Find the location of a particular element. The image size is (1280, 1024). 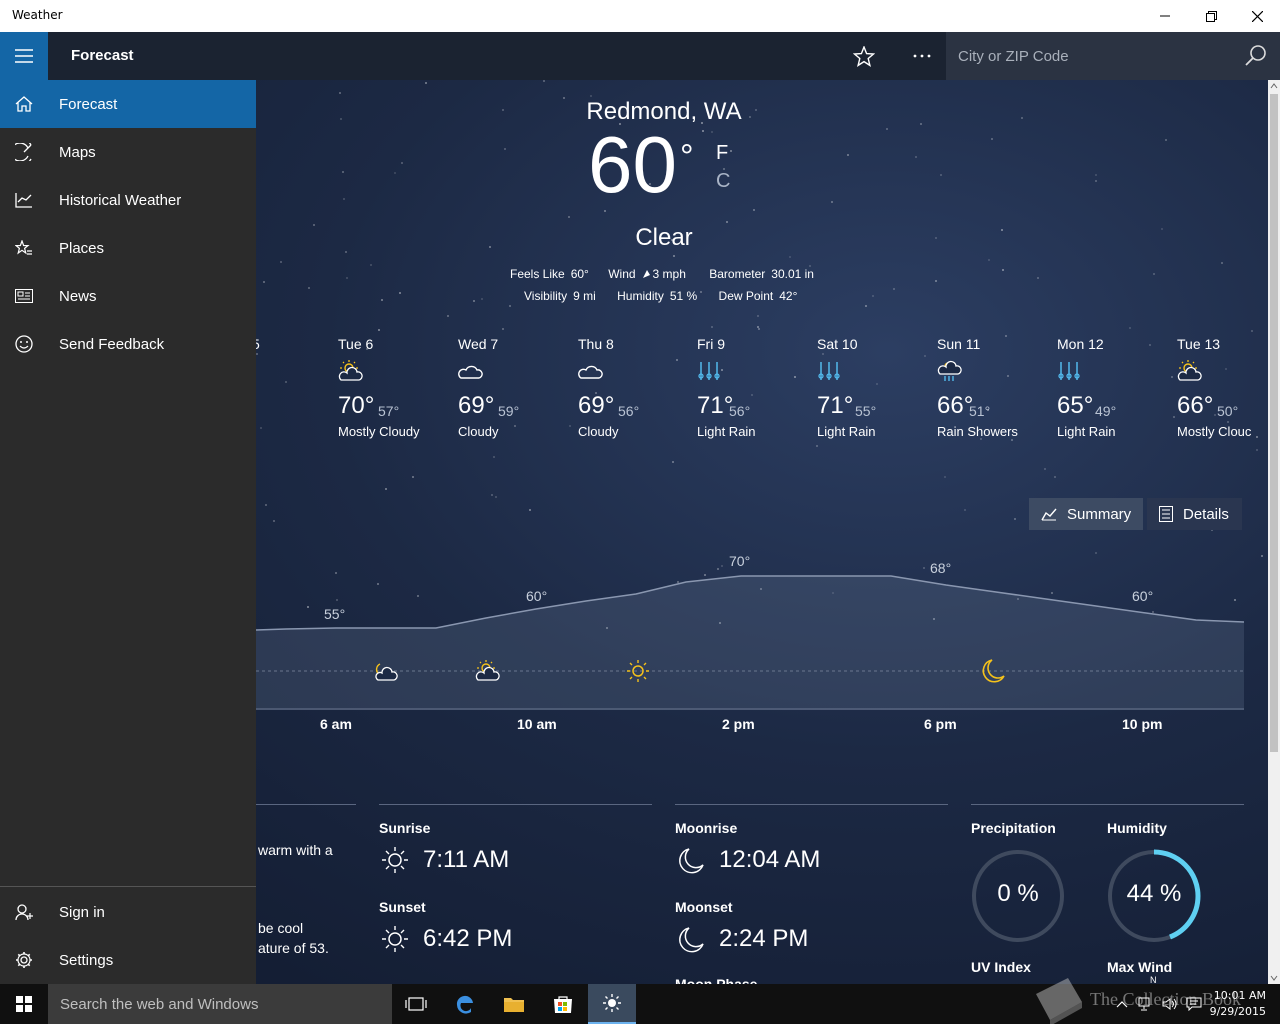

tray-overflow-button is located at coordinates (1122, 1004).